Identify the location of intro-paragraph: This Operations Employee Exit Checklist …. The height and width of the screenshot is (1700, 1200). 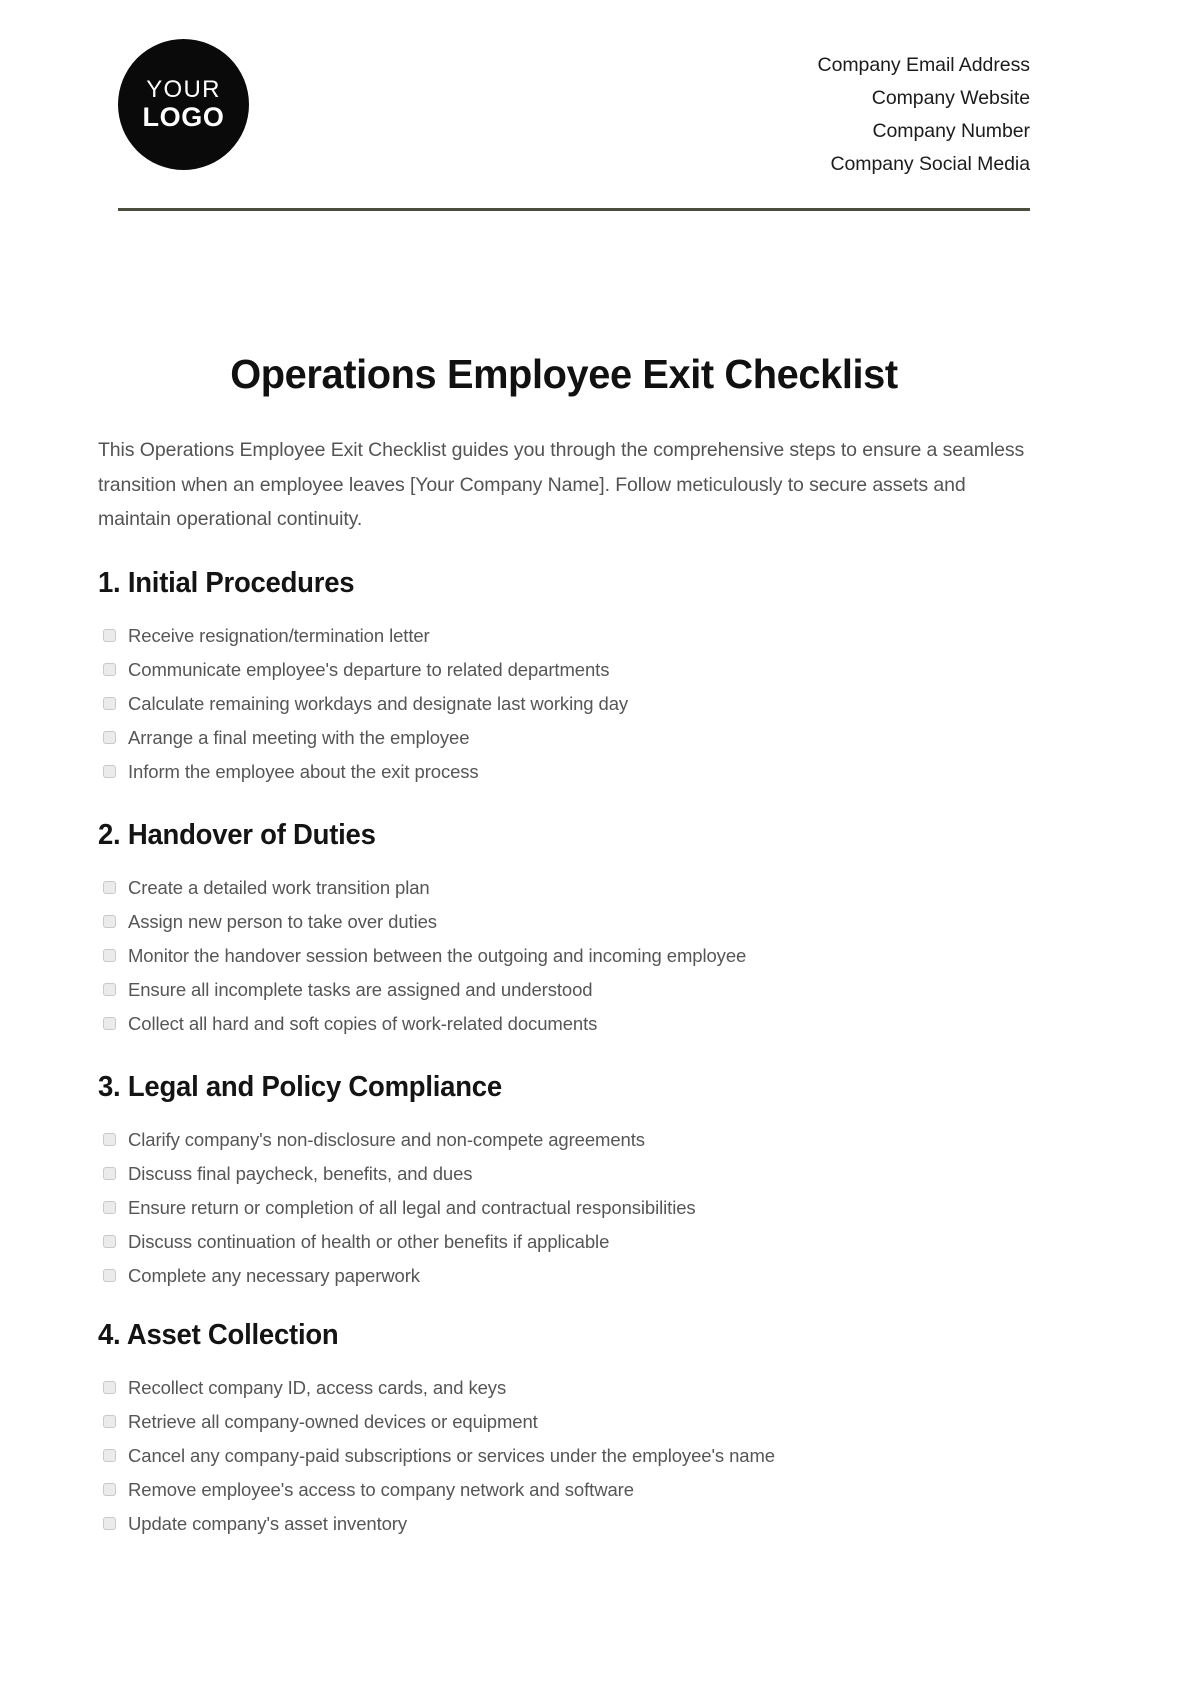
(561, 484).